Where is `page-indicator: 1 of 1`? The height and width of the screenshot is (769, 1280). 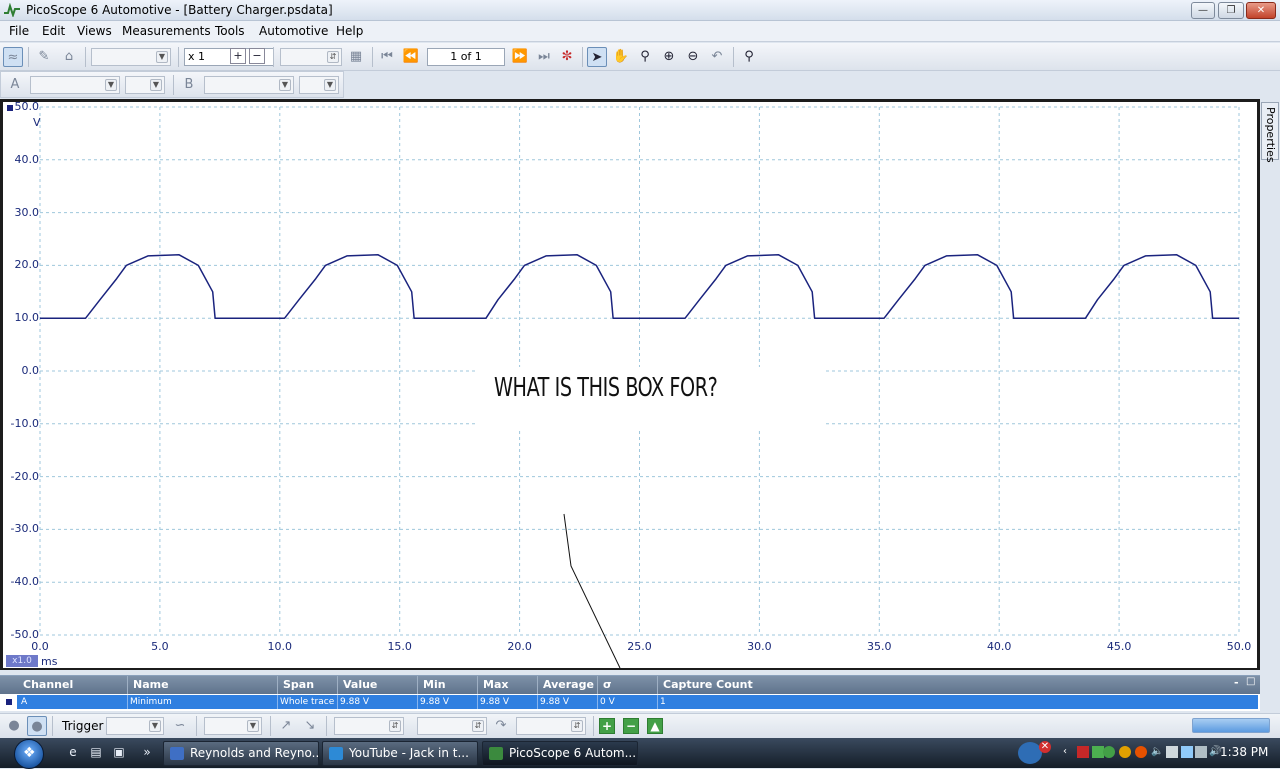
page-indicator: 1 of 1 is located at coordinates (466, 57).